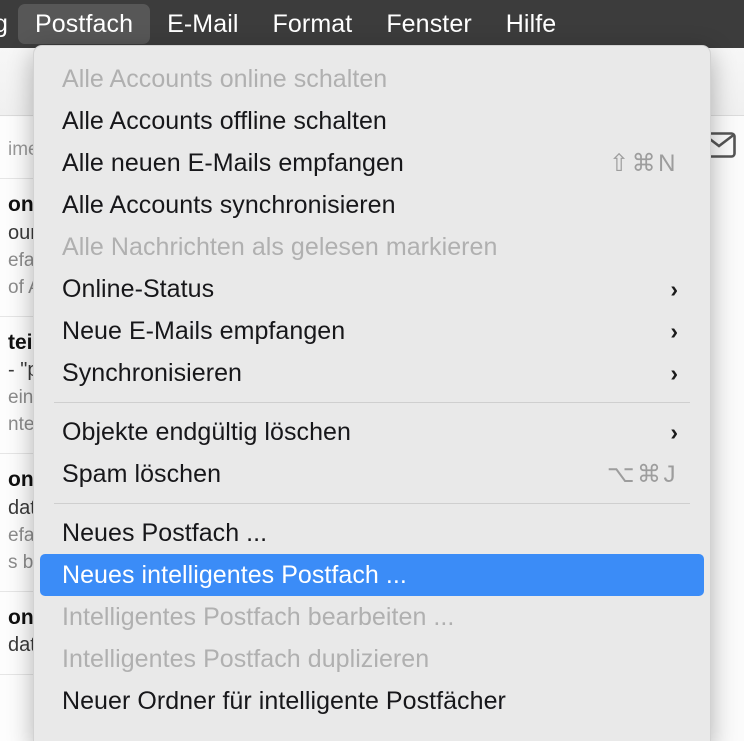 The width and height of the screenshot is (744, 741). What do you see at coordinates (152, 372) in the screenshot?
I see `menu-item-label: Synchronisieren` at bounding box center [152, 372].